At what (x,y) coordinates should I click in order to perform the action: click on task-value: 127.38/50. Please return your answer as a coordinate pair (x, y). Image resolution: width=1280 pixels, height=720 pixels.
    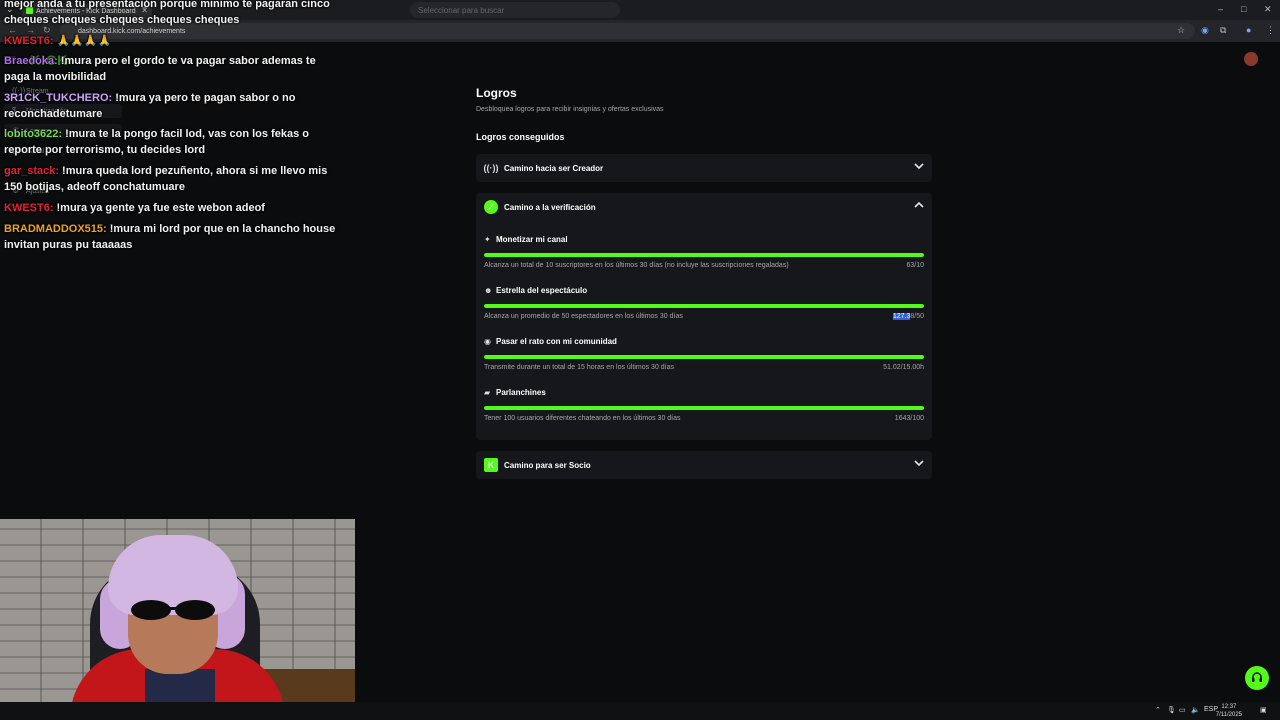
    Looking at the image, I should click on (908, 316).